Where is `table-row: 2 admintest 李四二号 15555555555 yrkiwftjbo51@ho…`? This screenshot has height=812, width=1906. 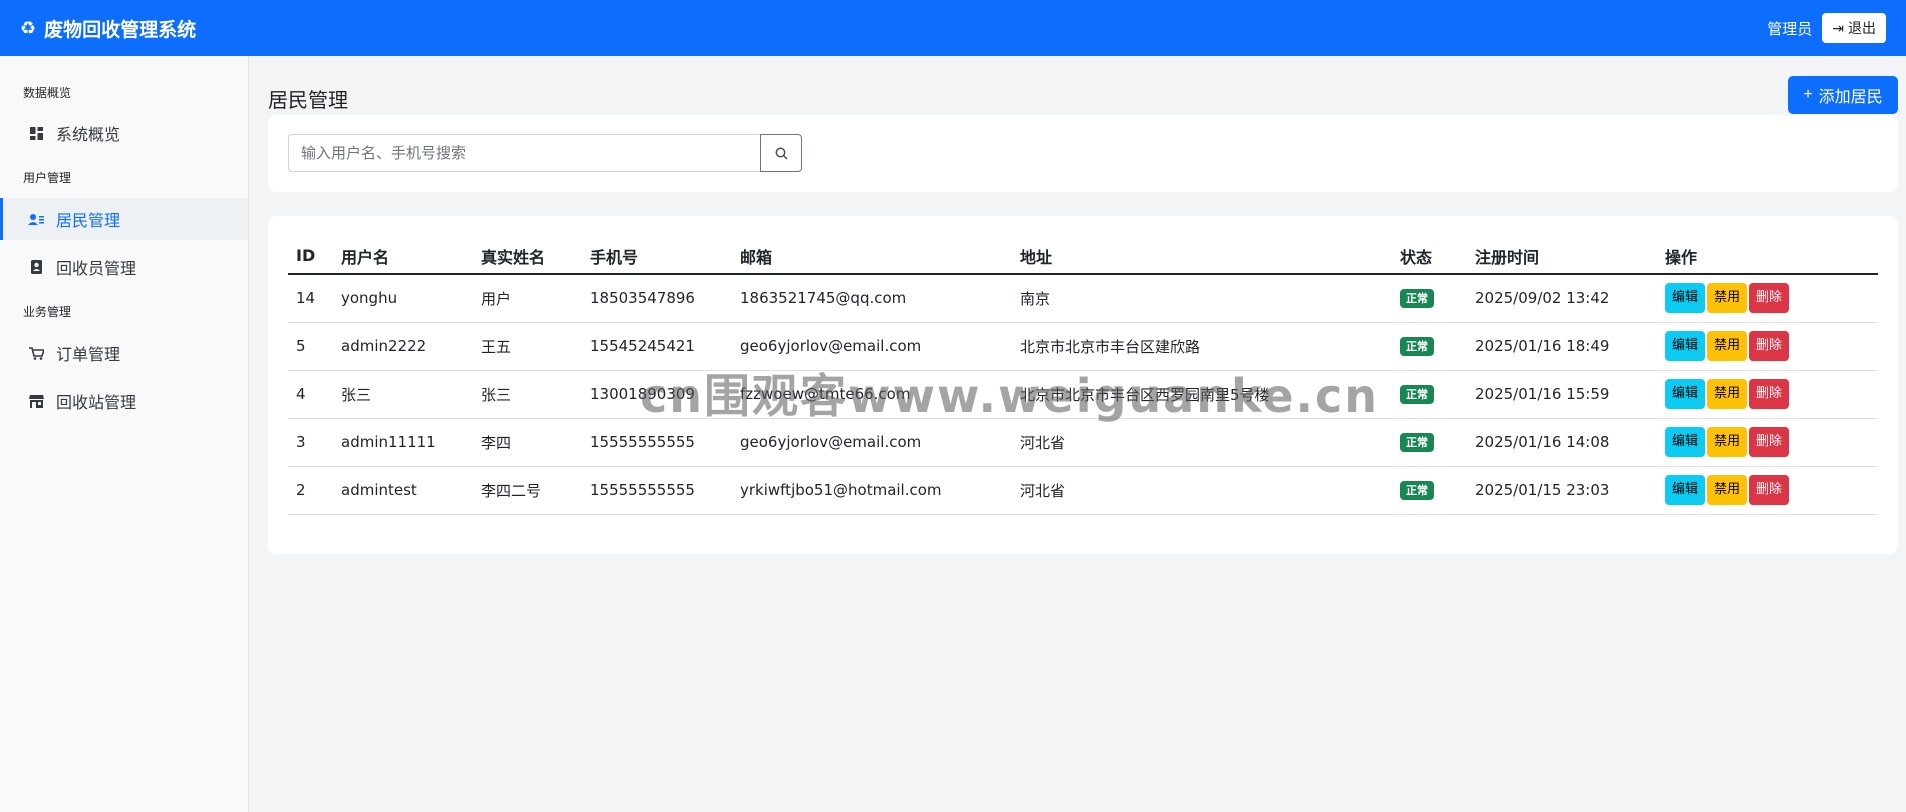
table-row: 2 admintest 李四二号 15555555555 yrkiwftjbo51@ho… is located at coordinates (1083, 490).